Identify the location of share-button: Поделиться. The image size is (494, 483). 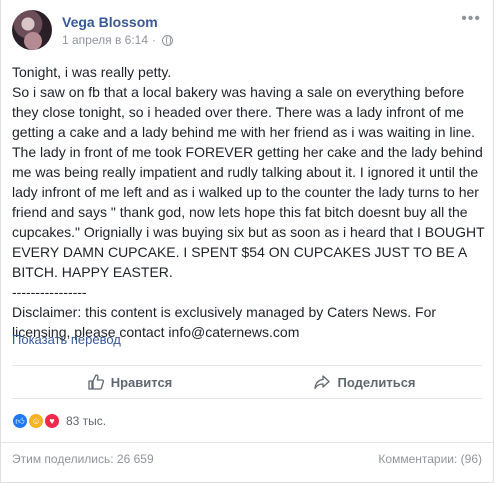
(364, 382).